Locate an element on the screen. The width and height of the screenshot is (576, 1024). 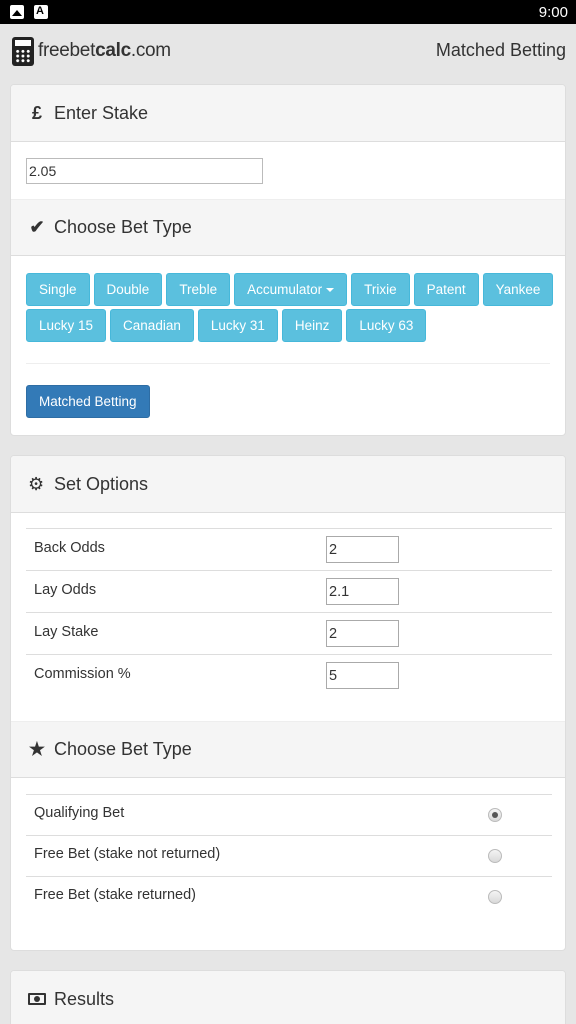
money-icon is located at coordinates (37, 999).